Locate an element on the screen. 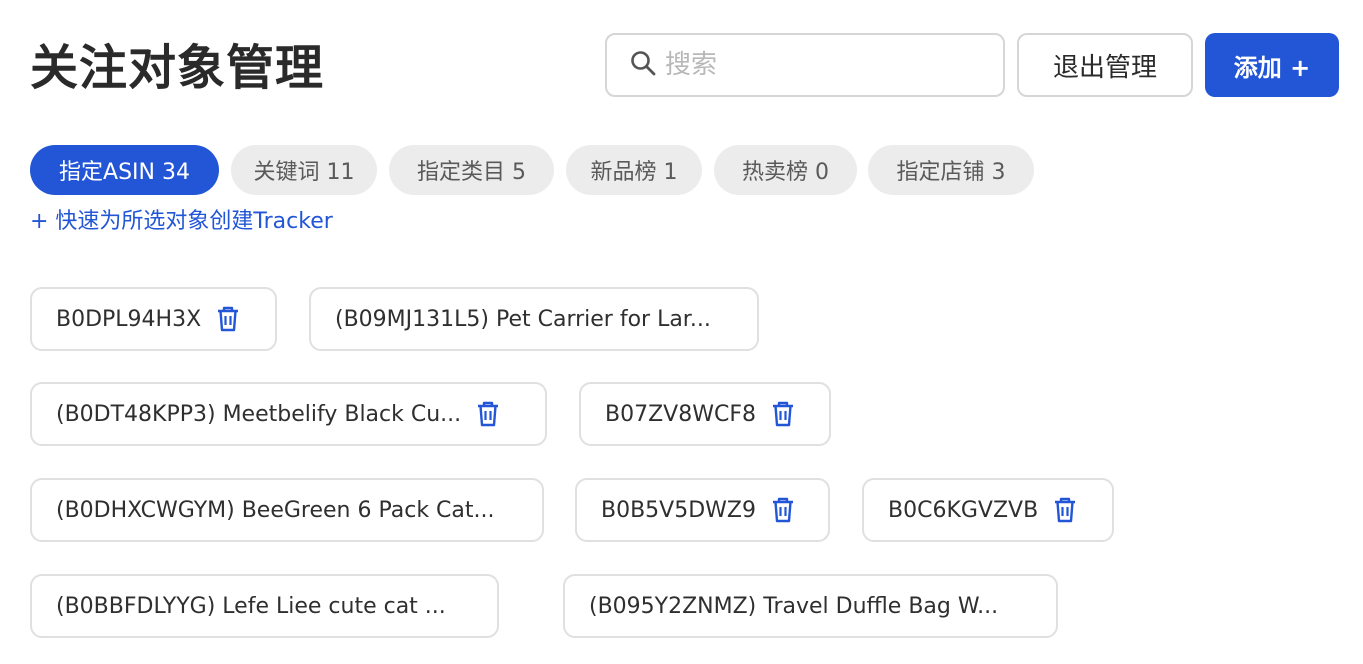 Image resolution: width=1363 pixels, height=664 pixels. search-box is located at coordinates (805, 65).